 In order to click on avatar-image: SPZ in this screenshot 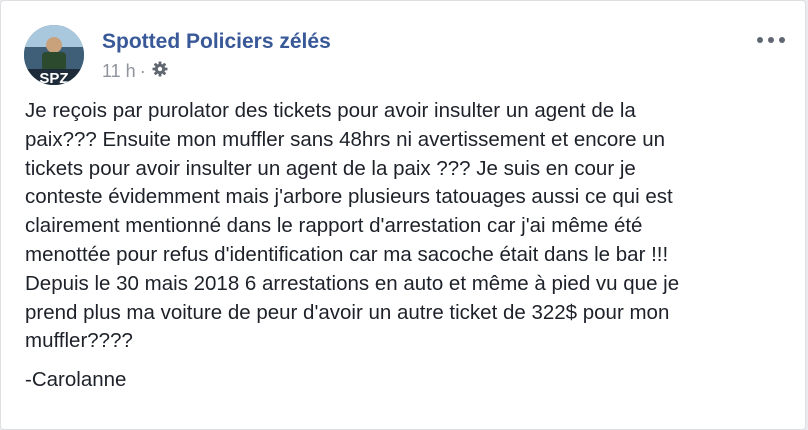, I will do `click(54, 55)`.